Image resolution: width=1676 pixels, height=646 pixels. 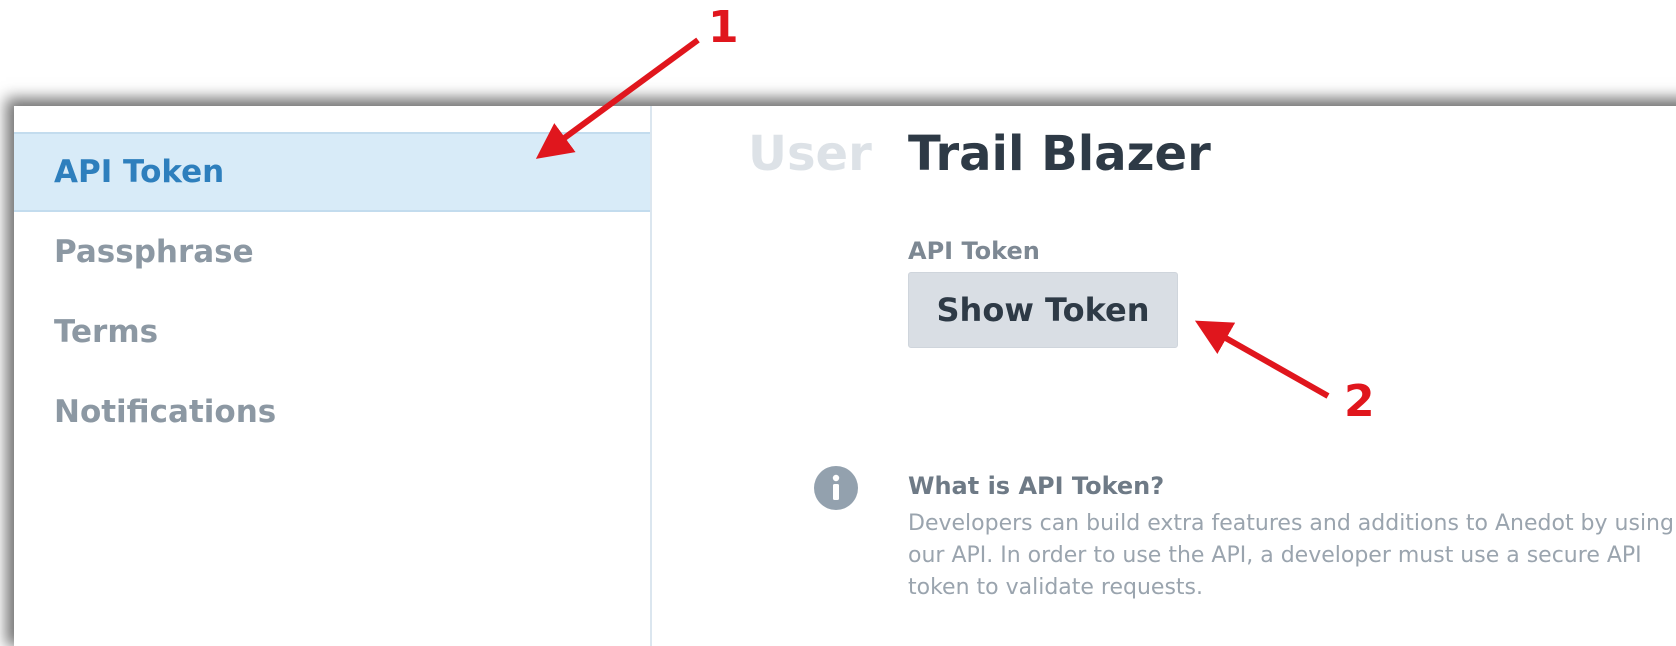 I want to click on info-icon, so click(x=836, y=488).